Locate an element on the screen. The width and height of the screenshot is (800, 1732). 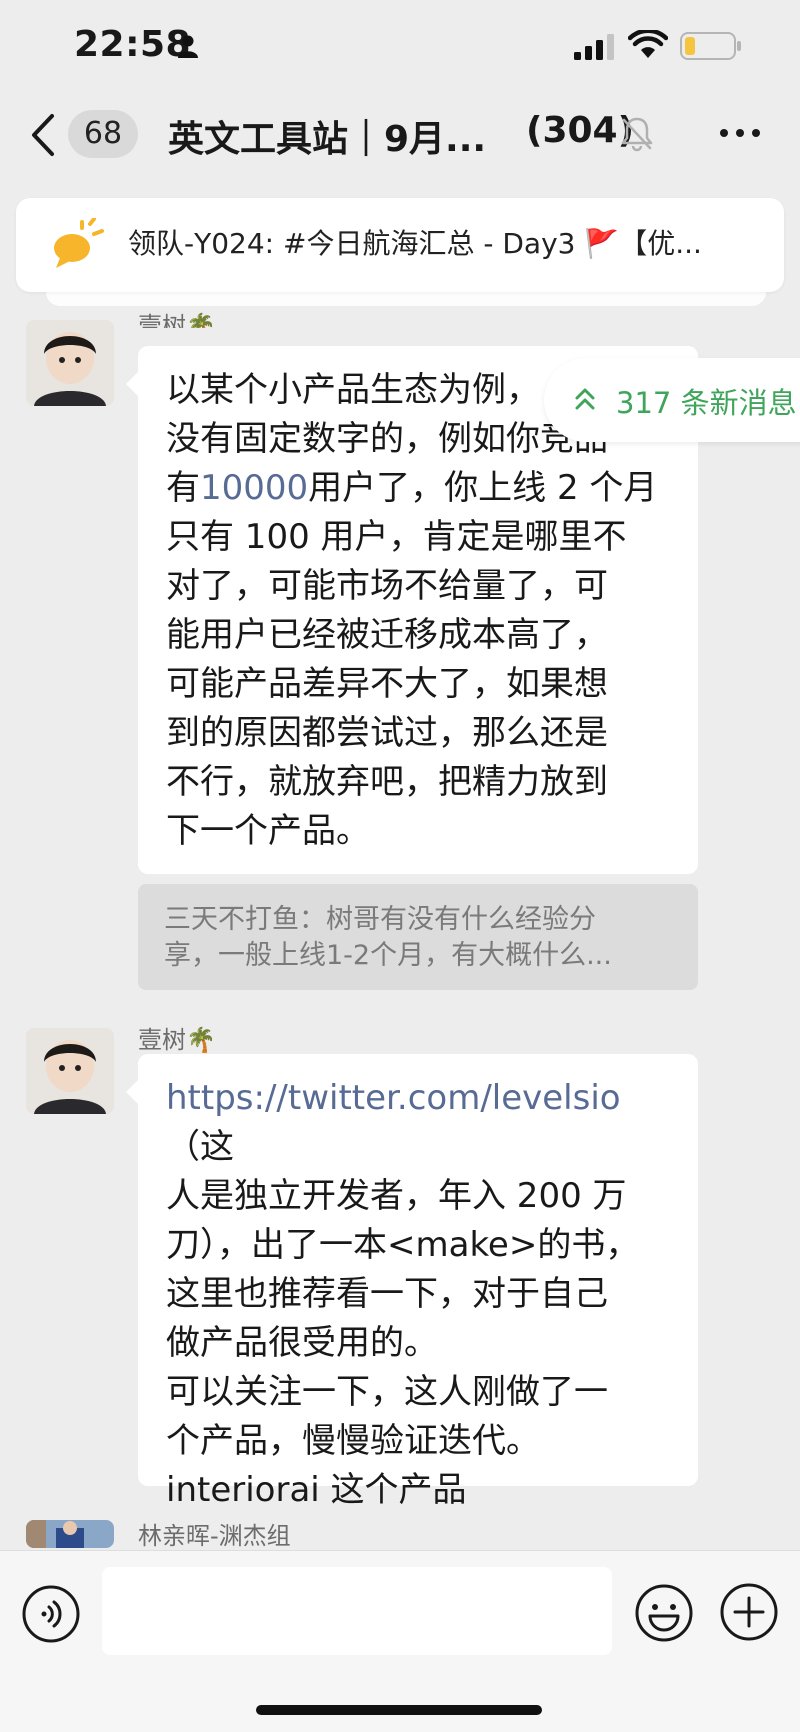
quote-line: 三天不打鱼：树哥有没有什么经验分 is located at coordinates (380, 919).